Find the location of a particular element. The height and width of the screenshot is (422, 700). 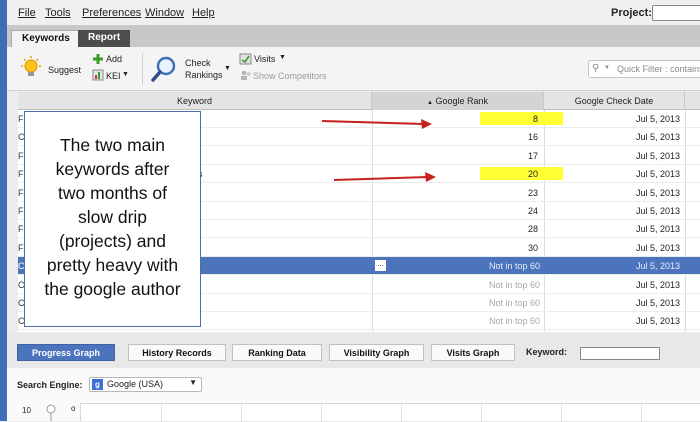

menu-preferences: Preferences is located at coordinates (111, 13).